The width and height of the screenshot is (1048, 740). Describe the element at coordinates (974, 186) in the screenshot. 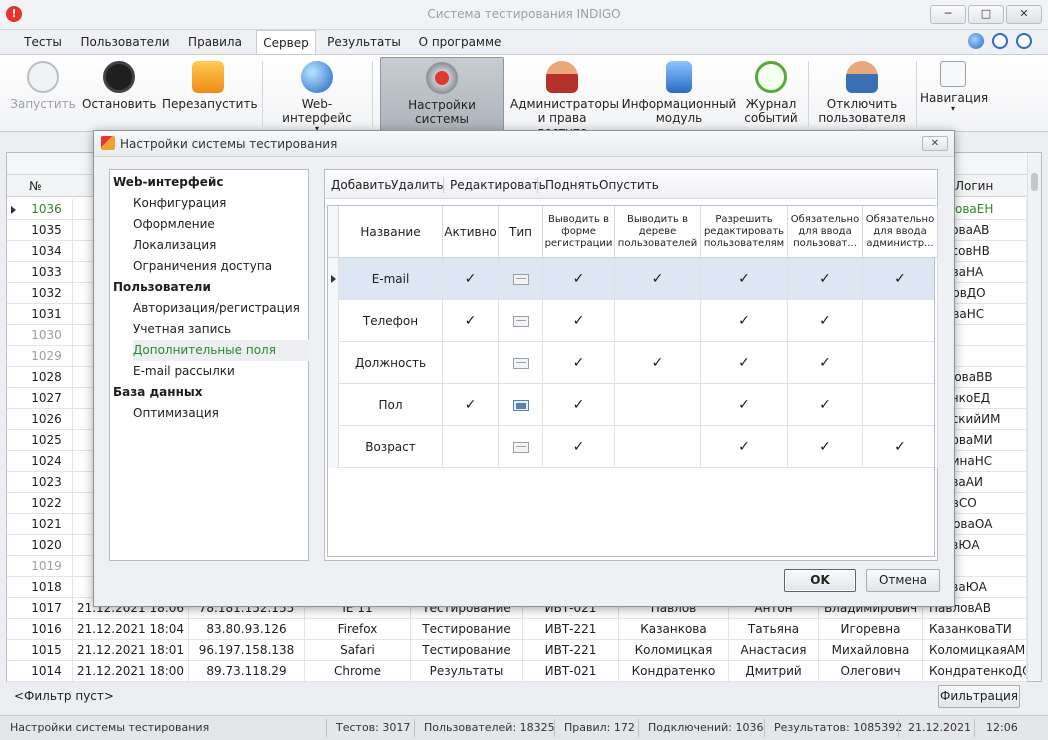

I see `column-header-login: Логин` at that location.